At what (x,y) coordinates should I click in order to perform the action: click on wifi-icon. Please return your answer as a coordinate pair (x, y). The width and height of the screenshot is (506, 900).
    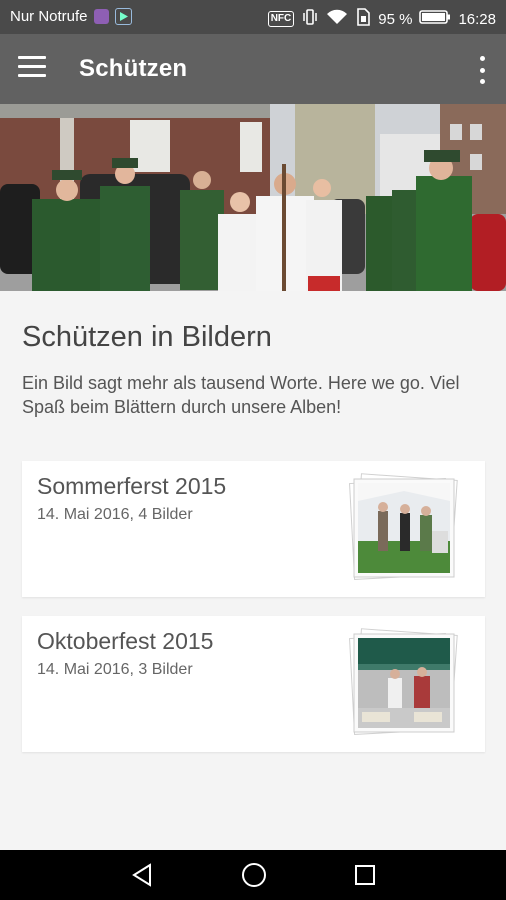
    Looking at the image, I should click on (337, 19).